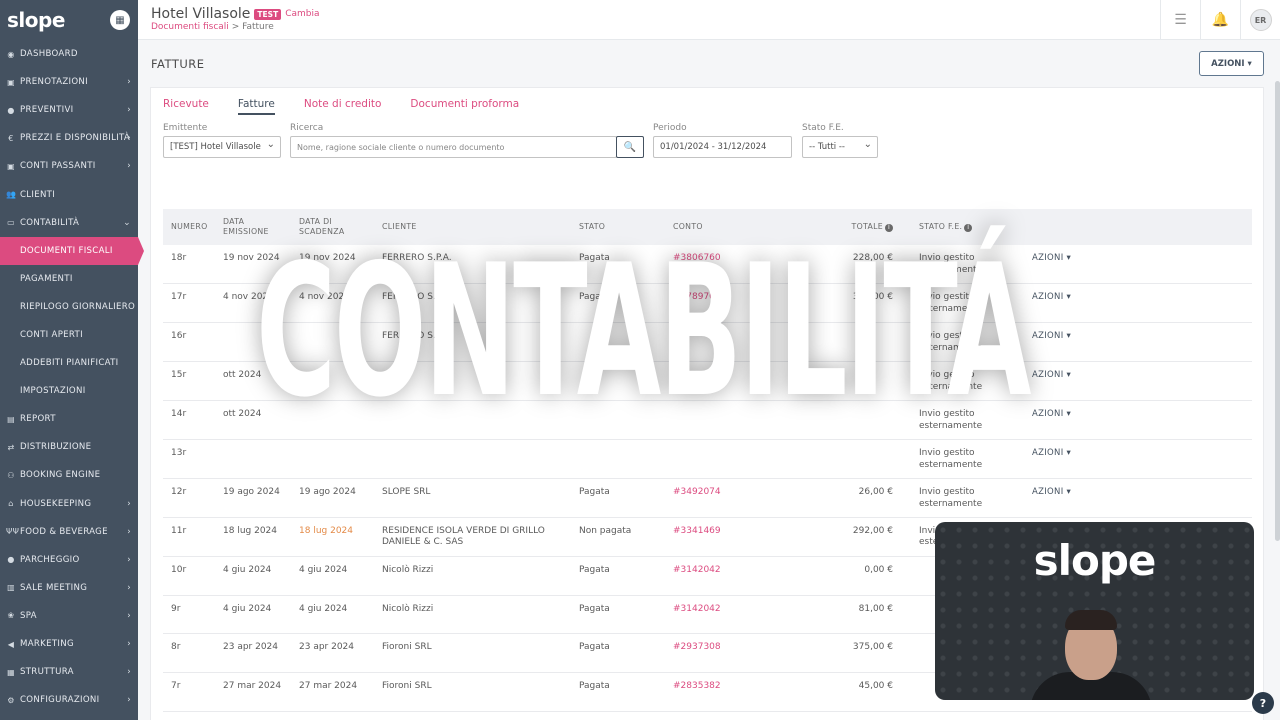 The height and width of the screenshot is (720, 1280). What do you see at coordinates (1263, 703) in the screenshot?
I see `help-icon: ?` at bounding box center [1263, 703].